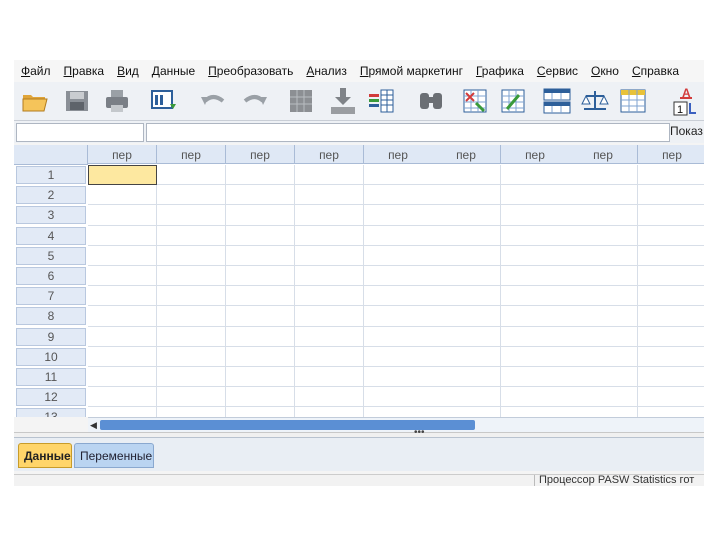  Describe the element at coordinates (51, 175) in the screenshot. I see `row-header: 1` at that location.